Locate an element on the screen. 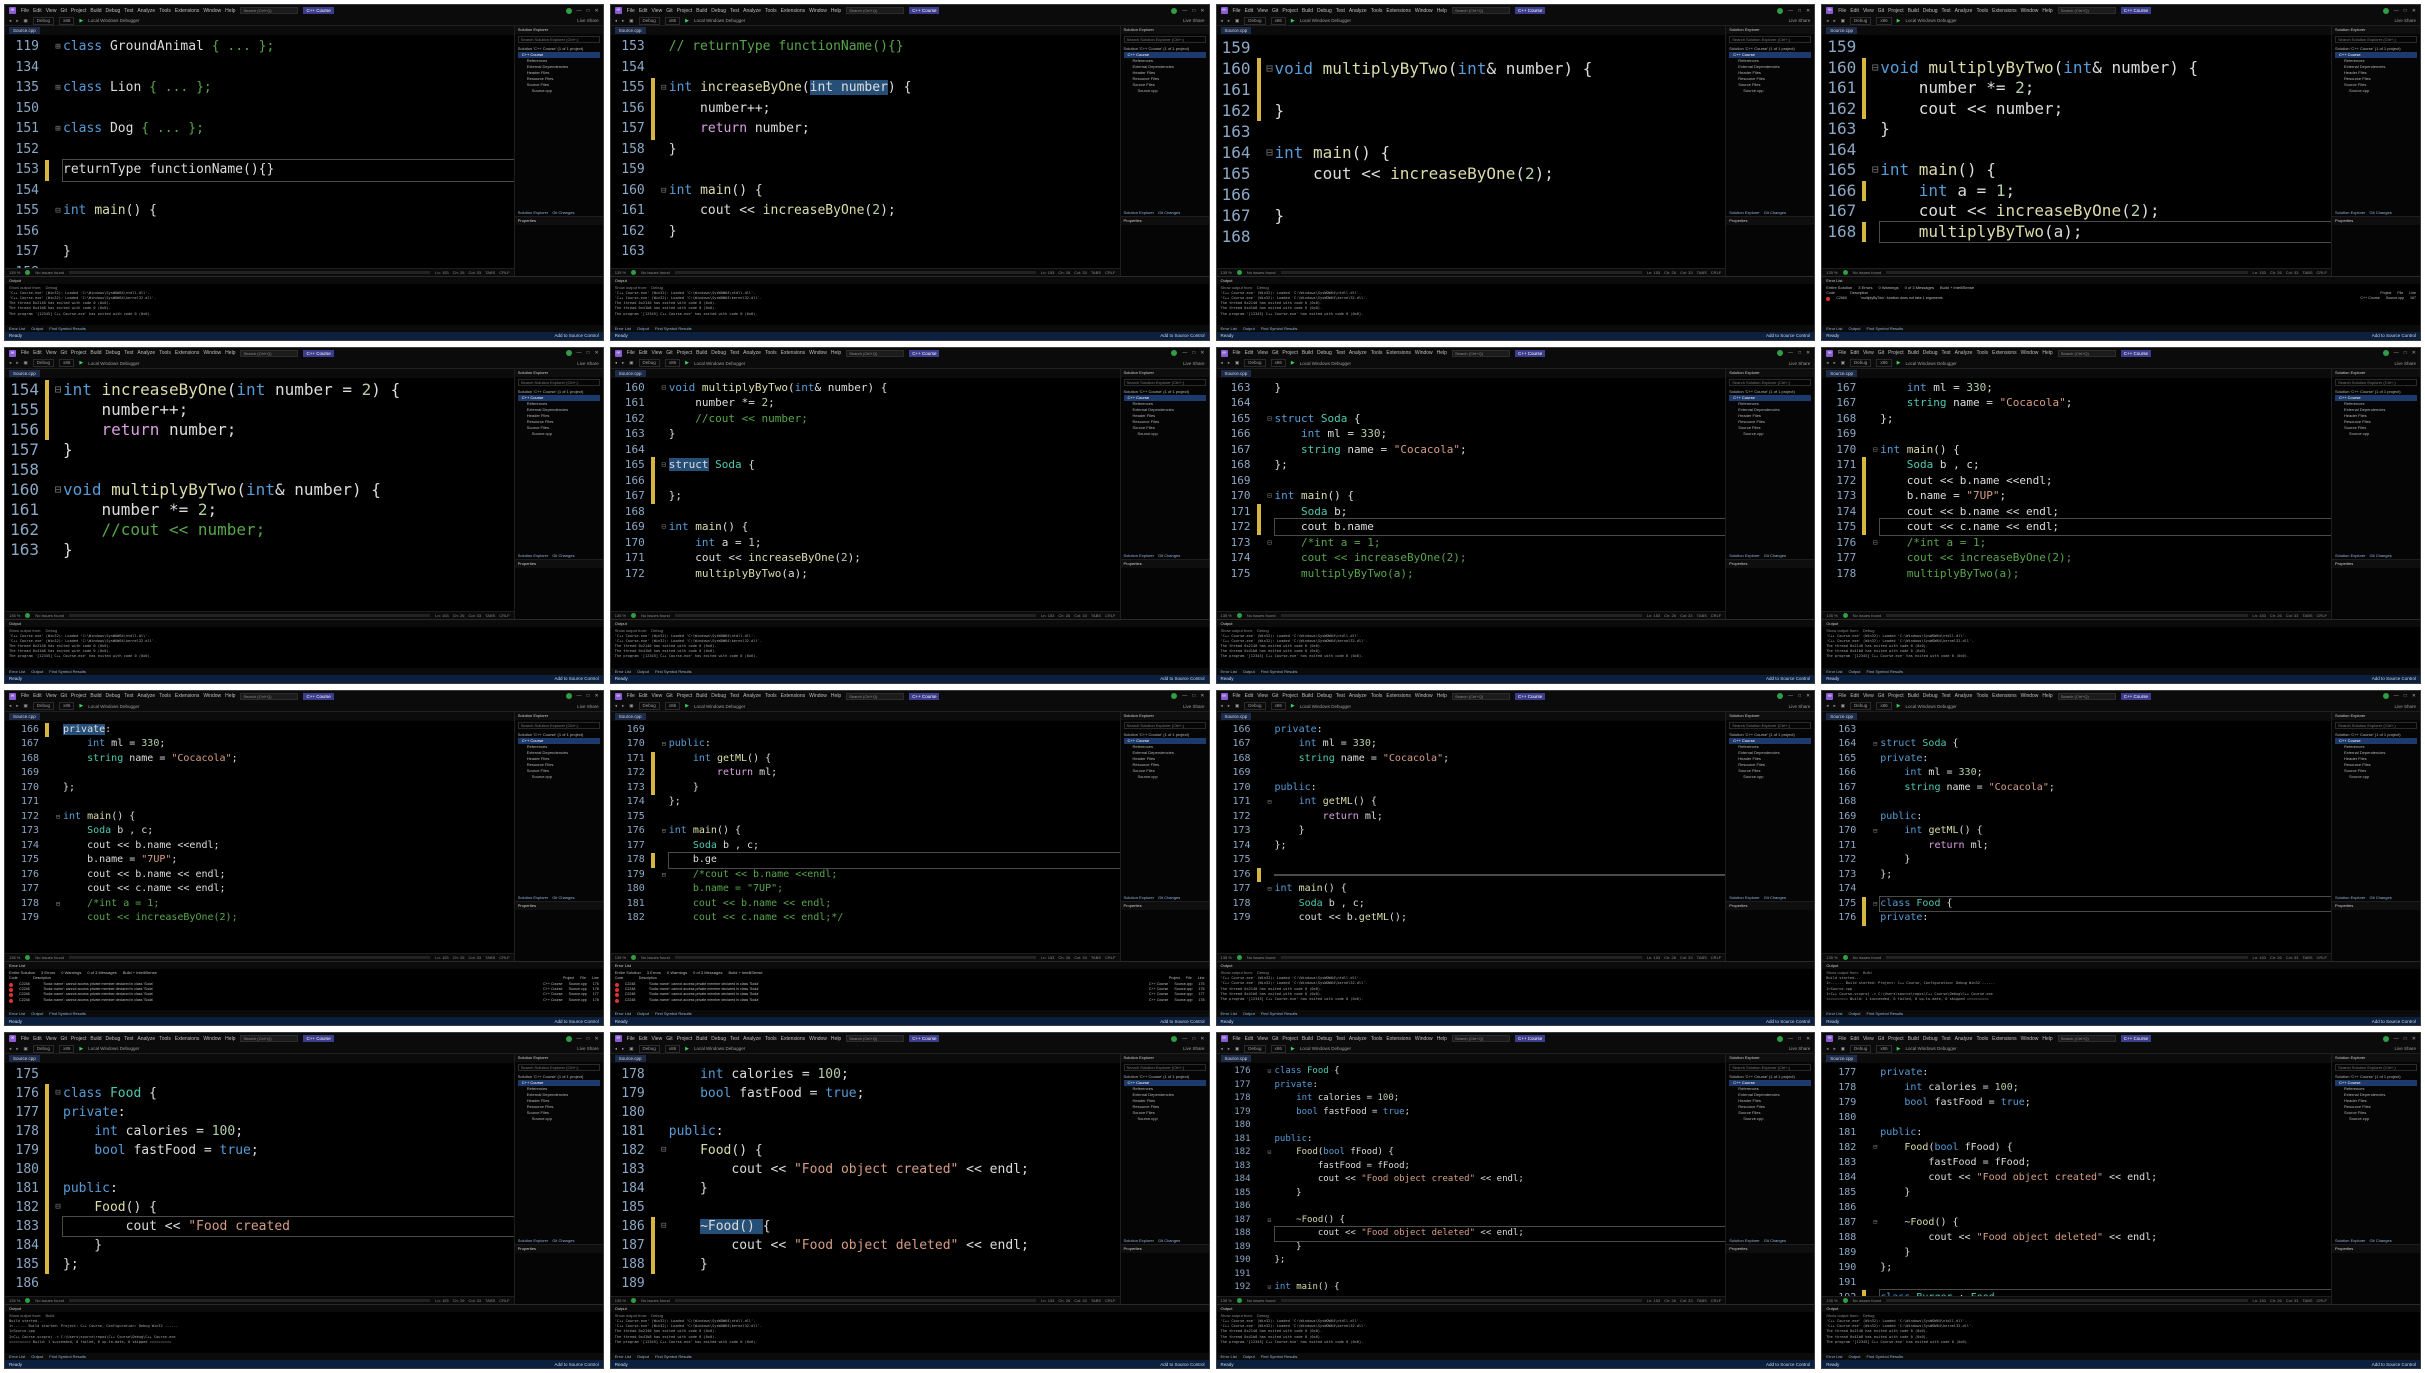 The image size is (2425, 1373). error-filter: Build + IntelliSense is located at coordinates (745, 972).